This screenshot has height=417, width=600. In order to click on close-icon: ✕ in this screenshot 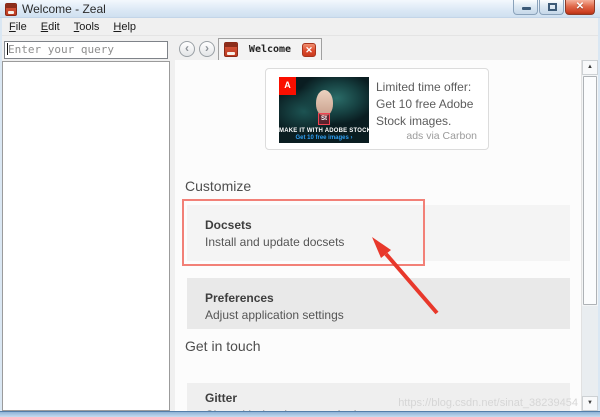, I will do `click(580, 6)`.